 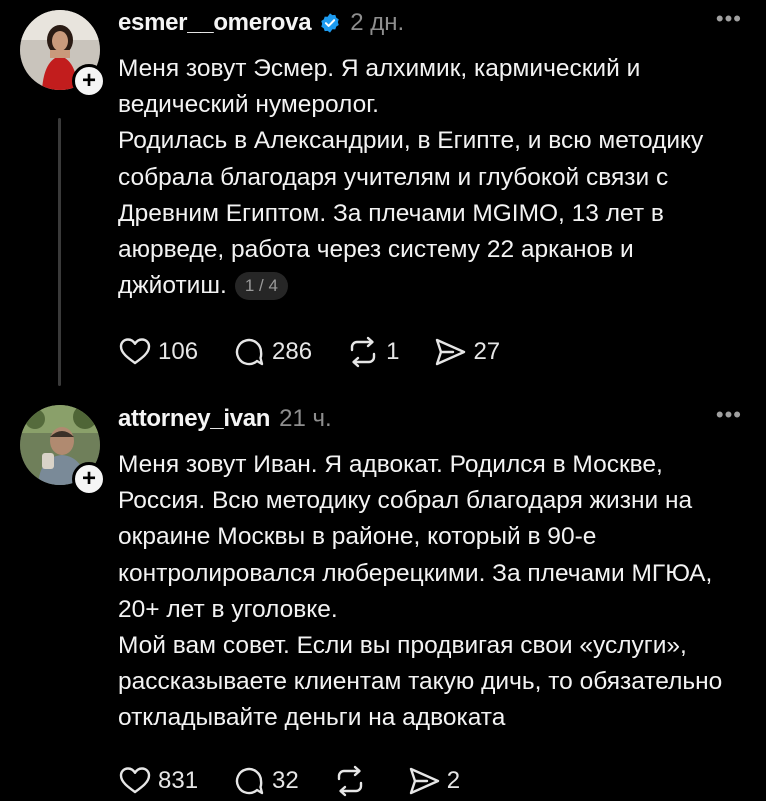 What do you see at coordinates (453, 780) in the screenshot?
I see `share-count: 2` at bounding box center [453, 780].